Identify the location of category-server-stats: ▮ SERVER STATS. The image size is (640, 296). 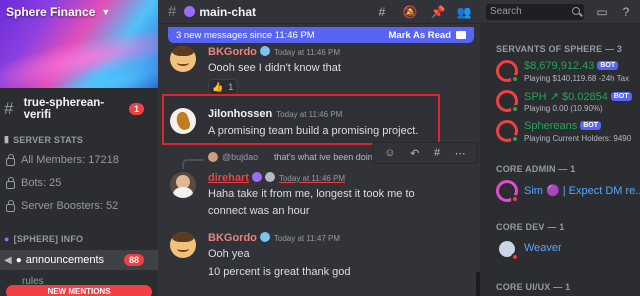
(43, 139).